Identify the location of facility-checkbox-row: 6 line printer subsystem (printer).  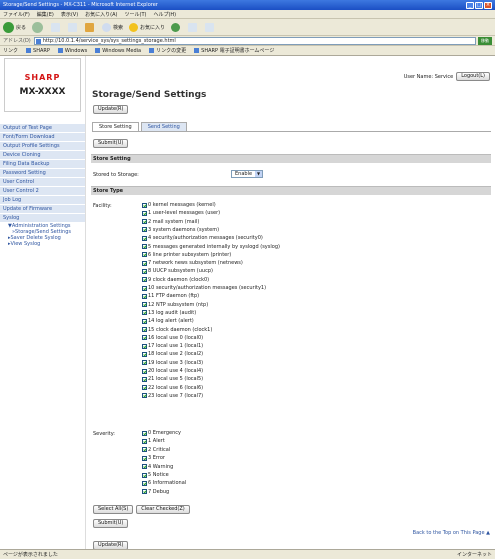
(186, 255).